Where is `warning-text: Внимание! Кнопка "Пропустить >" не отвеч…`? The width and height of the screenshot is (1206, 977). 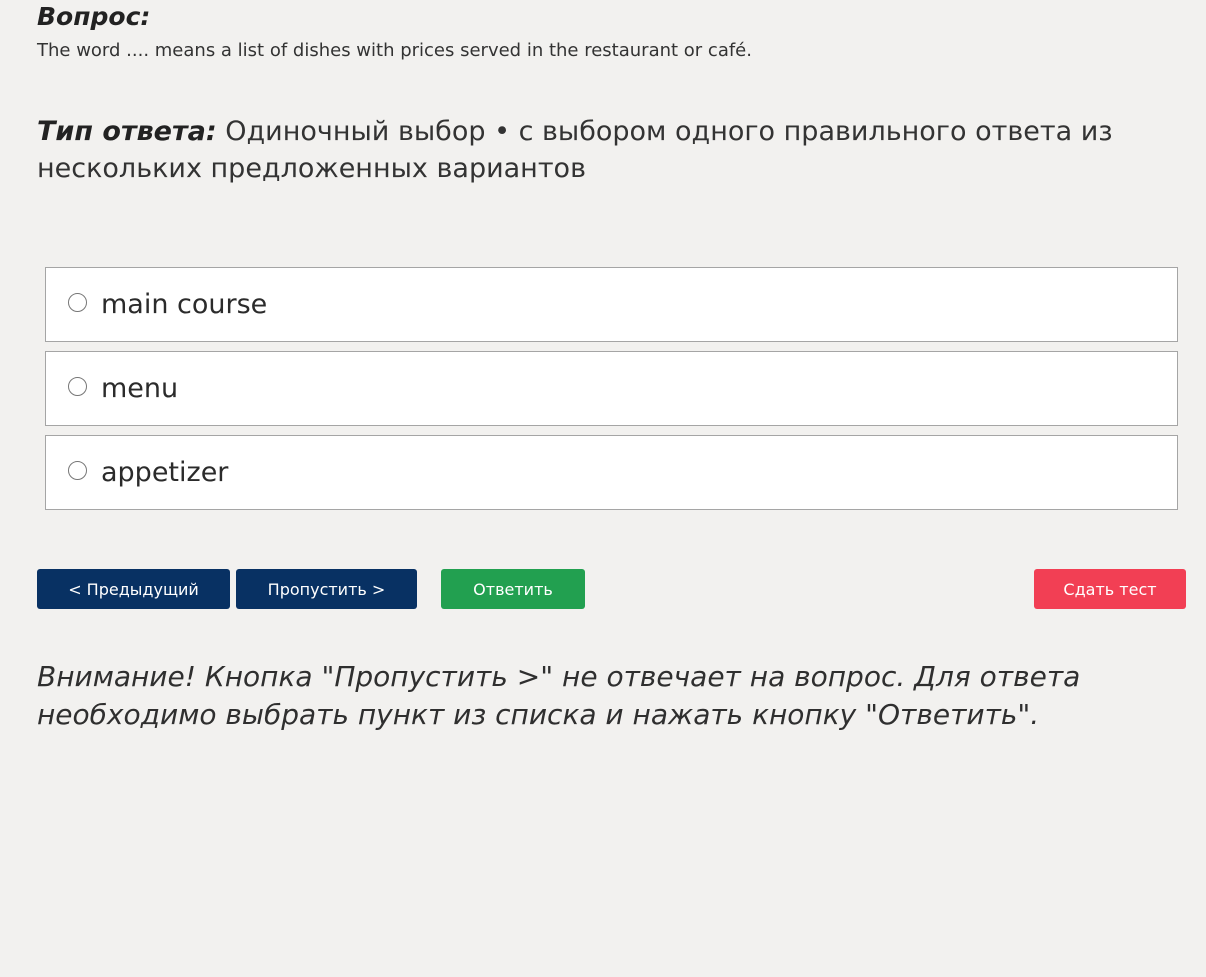
warning-text: Внимание! Кнопка "Пропустить >" не отвеч… is located at coordinates (559, 695).